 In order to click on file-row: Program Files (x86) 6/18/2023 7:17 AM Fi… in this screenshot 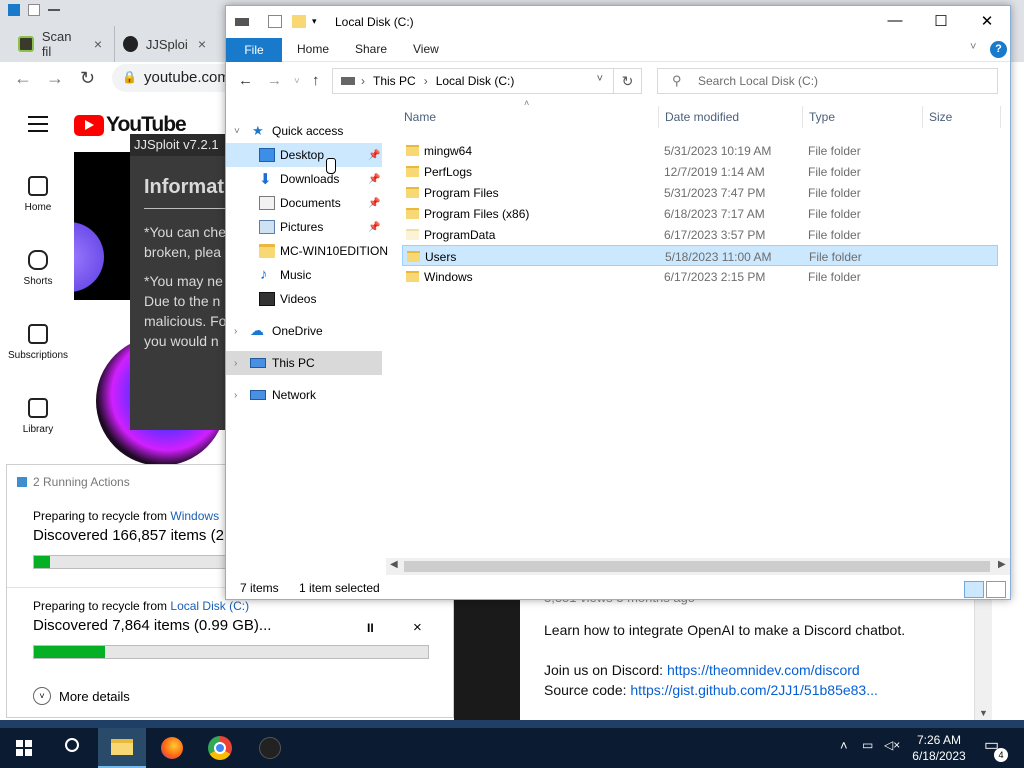, I will do `click(700, 213)`.